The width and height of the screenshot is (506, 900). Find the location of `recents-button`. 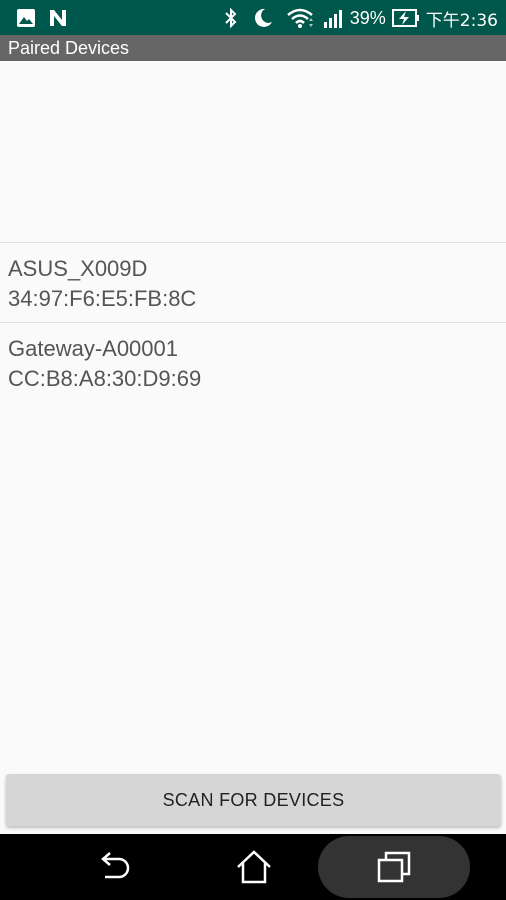

recents-button is located at coordinates (394, 867).